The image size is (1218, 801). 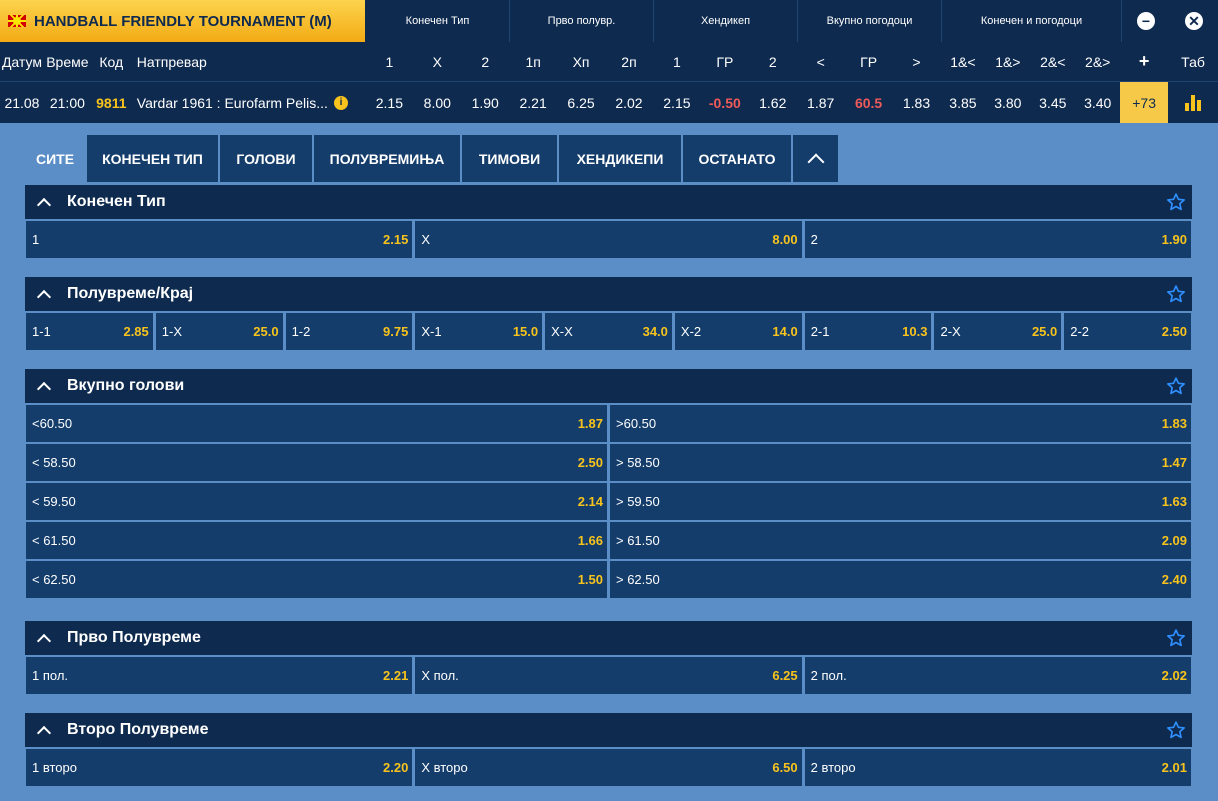 What do you see at coordinates (1194, 21) in the screenshot?
I see `close-button: ✕` at bounding box center [1194, 21].